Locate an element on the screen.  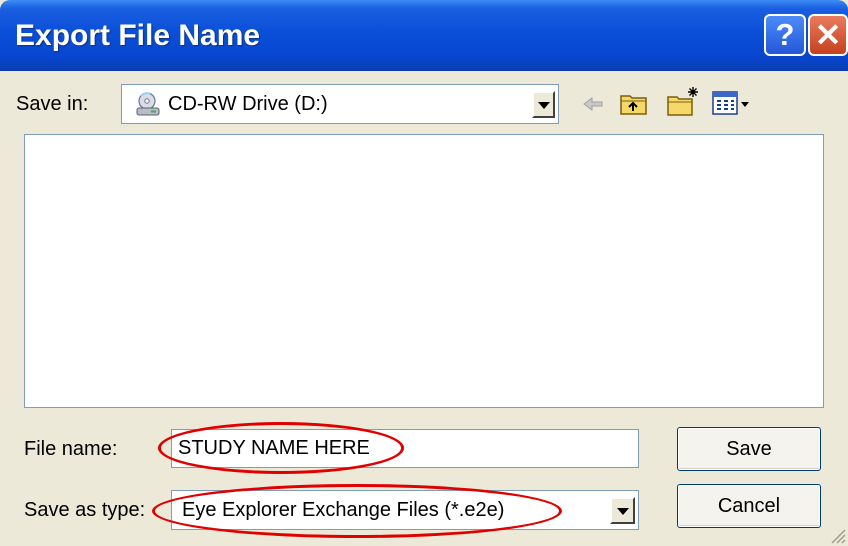
file-name-input: STUDY NAME HERE is located at coordinates (405, 448).